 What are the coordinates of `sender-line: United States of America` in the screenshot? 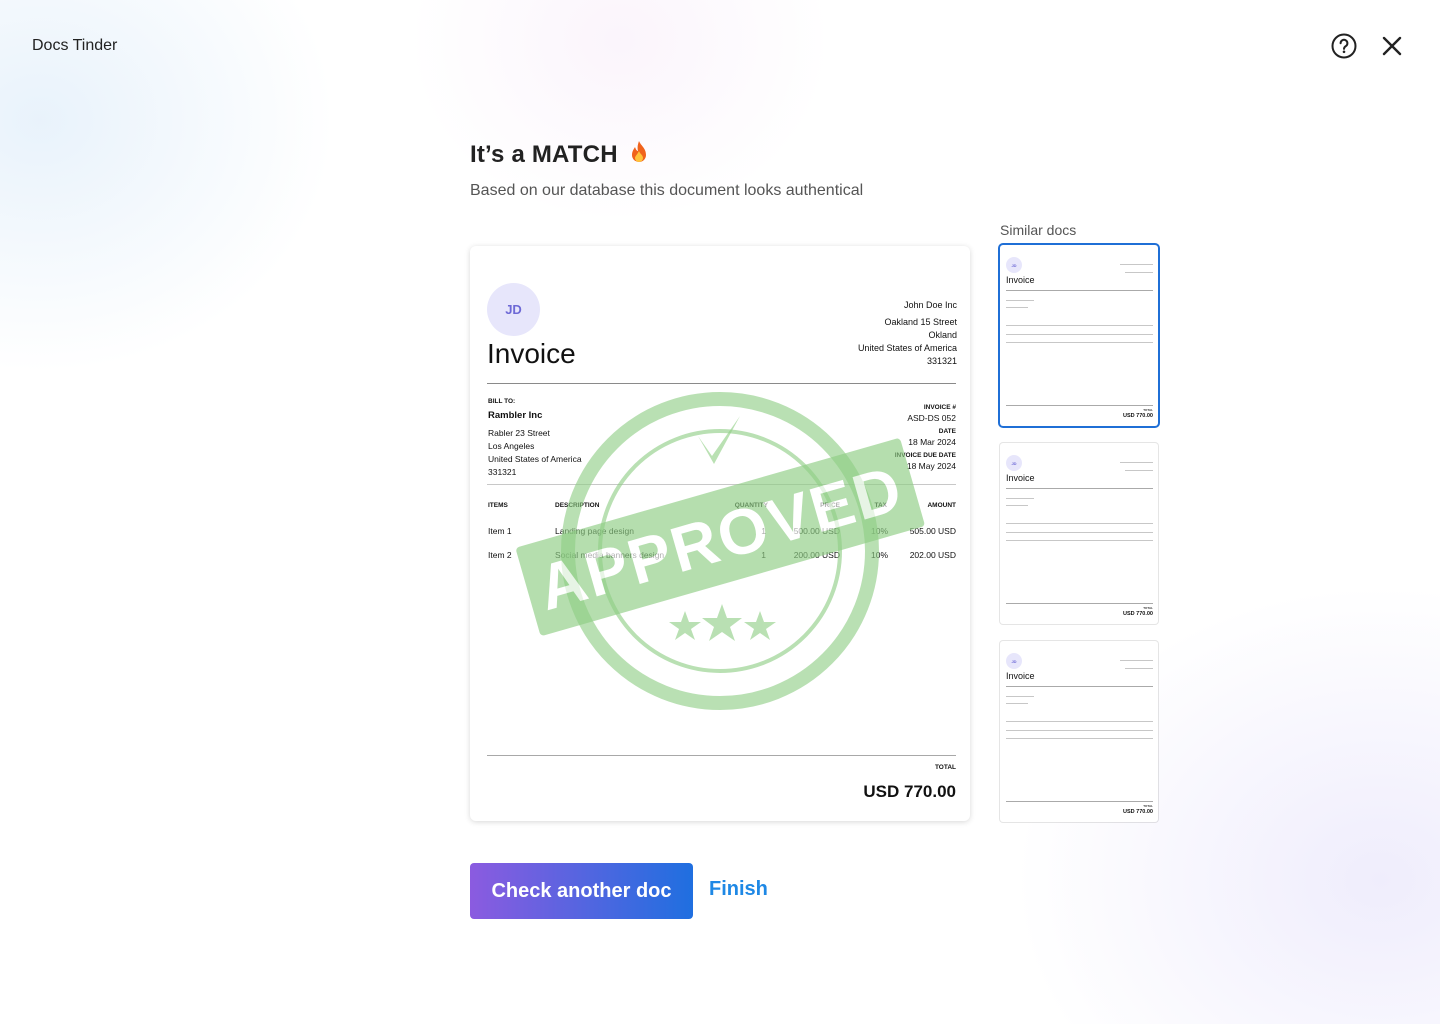 It's located at (907, 348).